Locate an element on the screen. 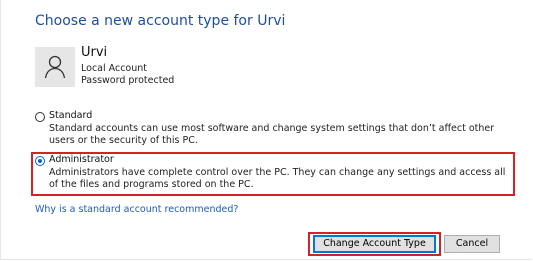 The image size is (533, 261). account-avatar is located at coordinates (55, 67).